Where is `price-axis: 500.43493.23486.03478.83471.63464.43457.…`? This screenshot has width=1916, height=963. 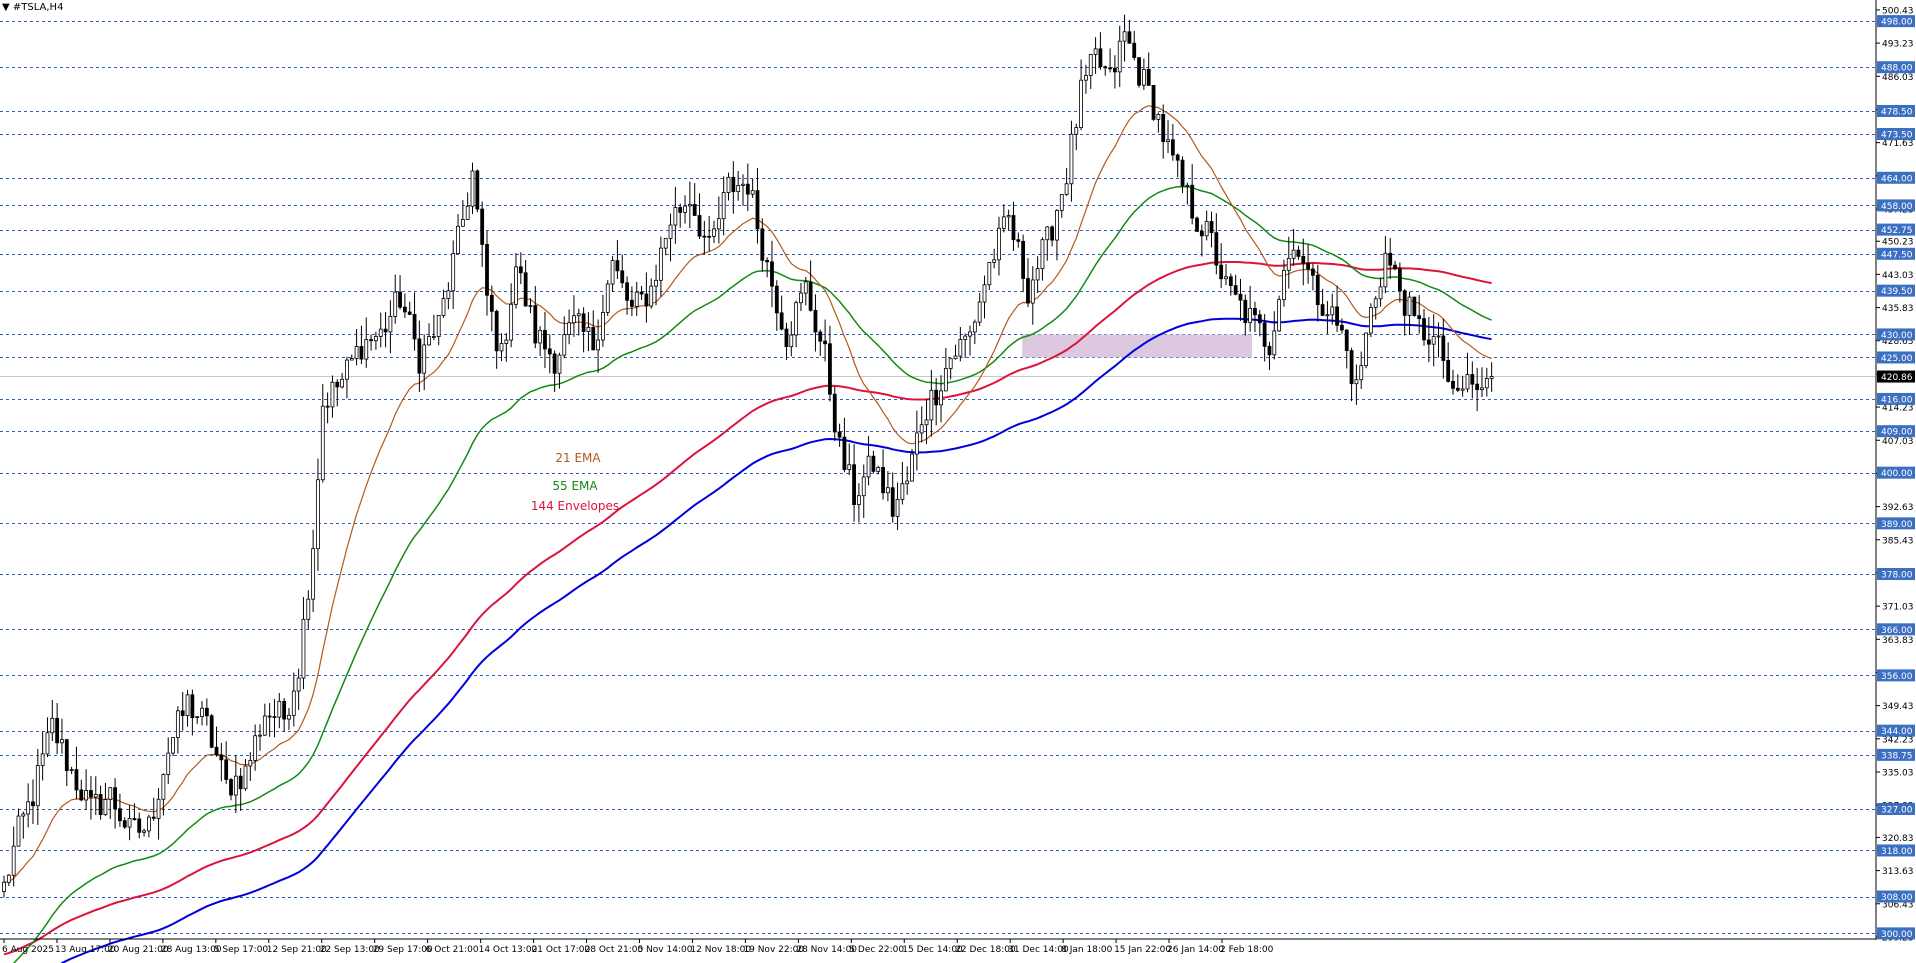 price-axis: 500.43493.23486.03478.83471.63464.43457.… is located at coordinates (1895, 471).